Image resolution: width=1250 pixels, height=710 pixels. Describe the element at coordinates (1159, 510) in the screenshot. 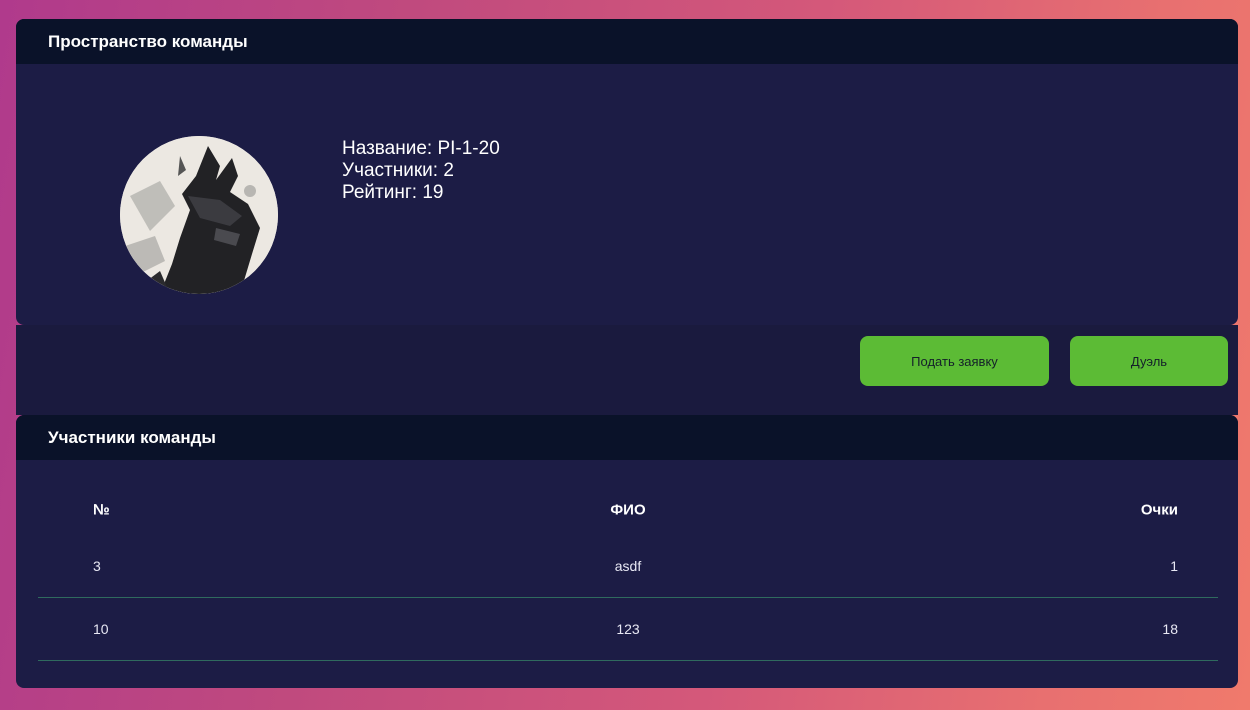

I see `column-header-points: Очки` at that location.